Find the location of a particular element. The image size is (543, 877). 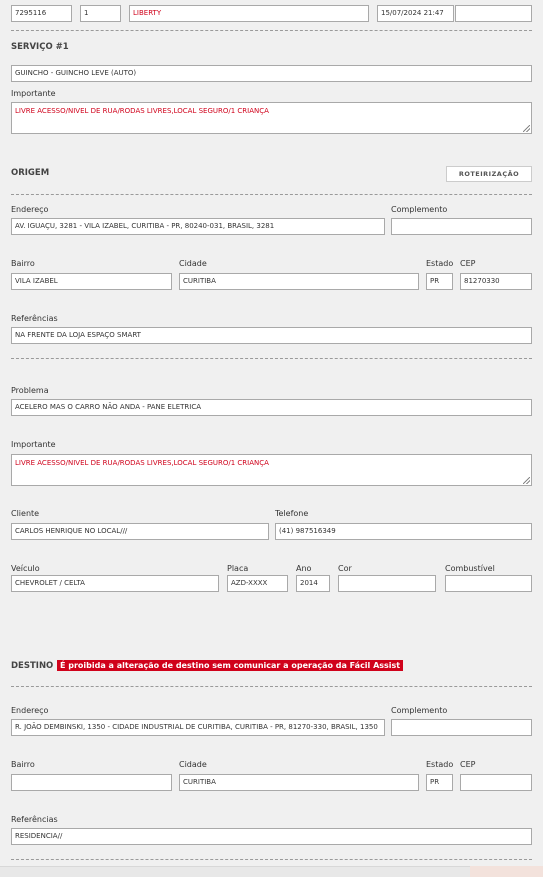

data-hora-field: 15/07/2024 21:47 is located at coordinates (415, 13).